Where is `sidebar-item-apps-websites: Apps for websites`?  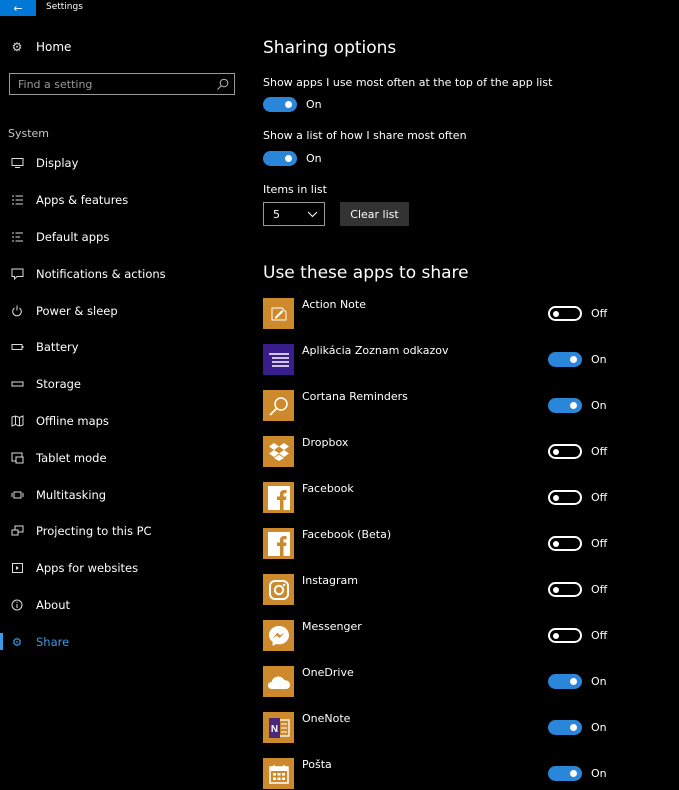 sidebar-item-apps-websites: Apps for websites is located at coordinates (122, 568).